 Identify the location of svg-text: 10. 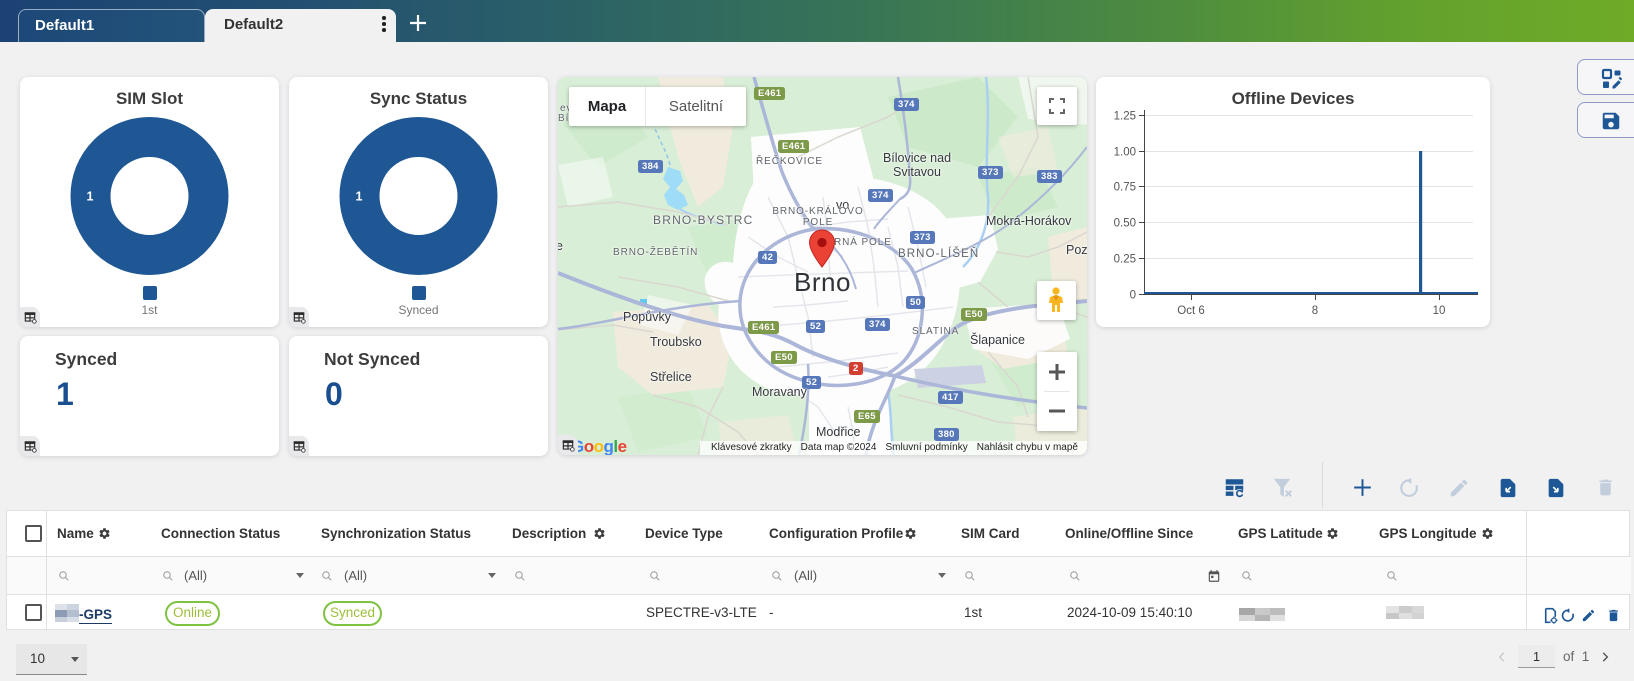
(1439, 311).